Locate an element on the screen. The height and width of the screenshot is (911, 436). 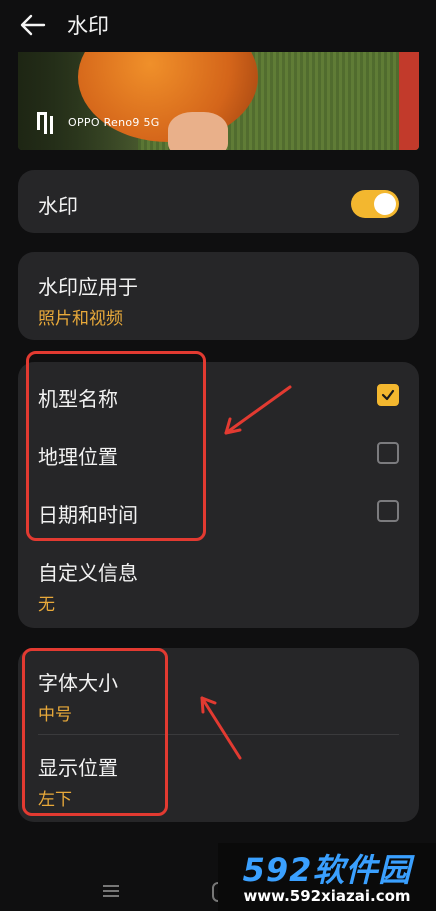
page-title: 水印 is located at coordinates (88, 26).